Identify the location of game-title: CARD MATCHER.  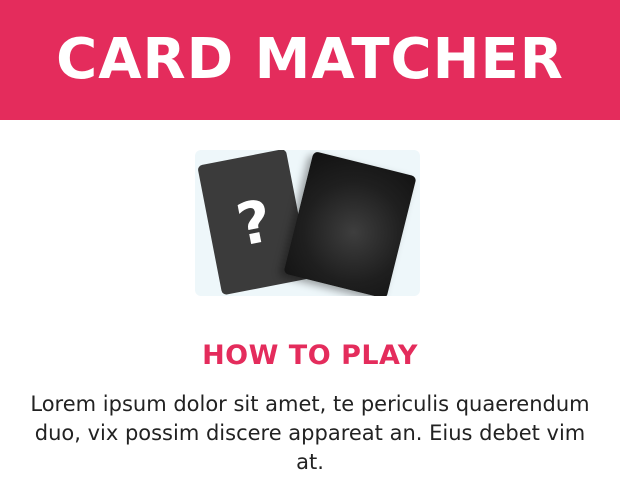
(310, 59).